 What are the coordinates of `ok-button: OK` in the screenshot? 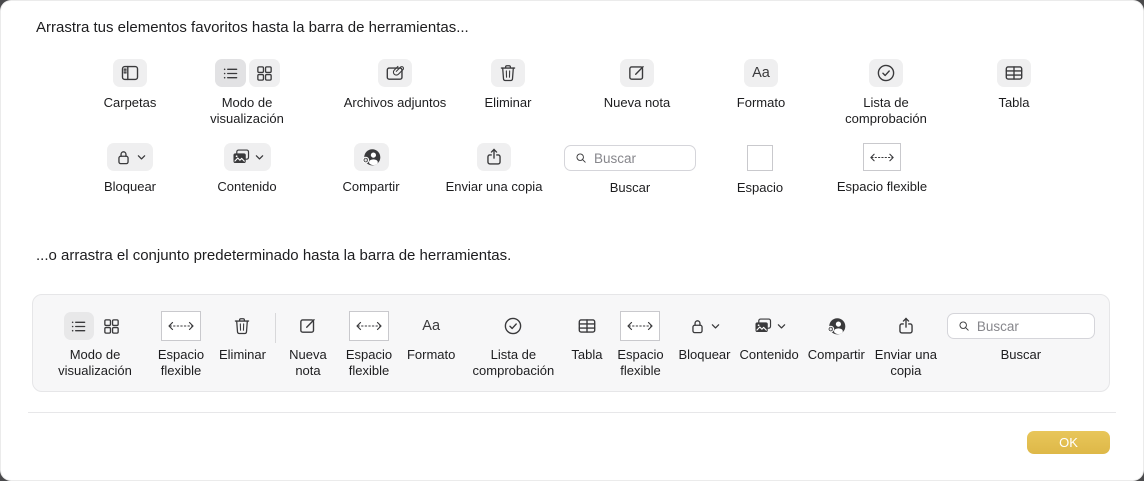 It's located at (1068, 442).